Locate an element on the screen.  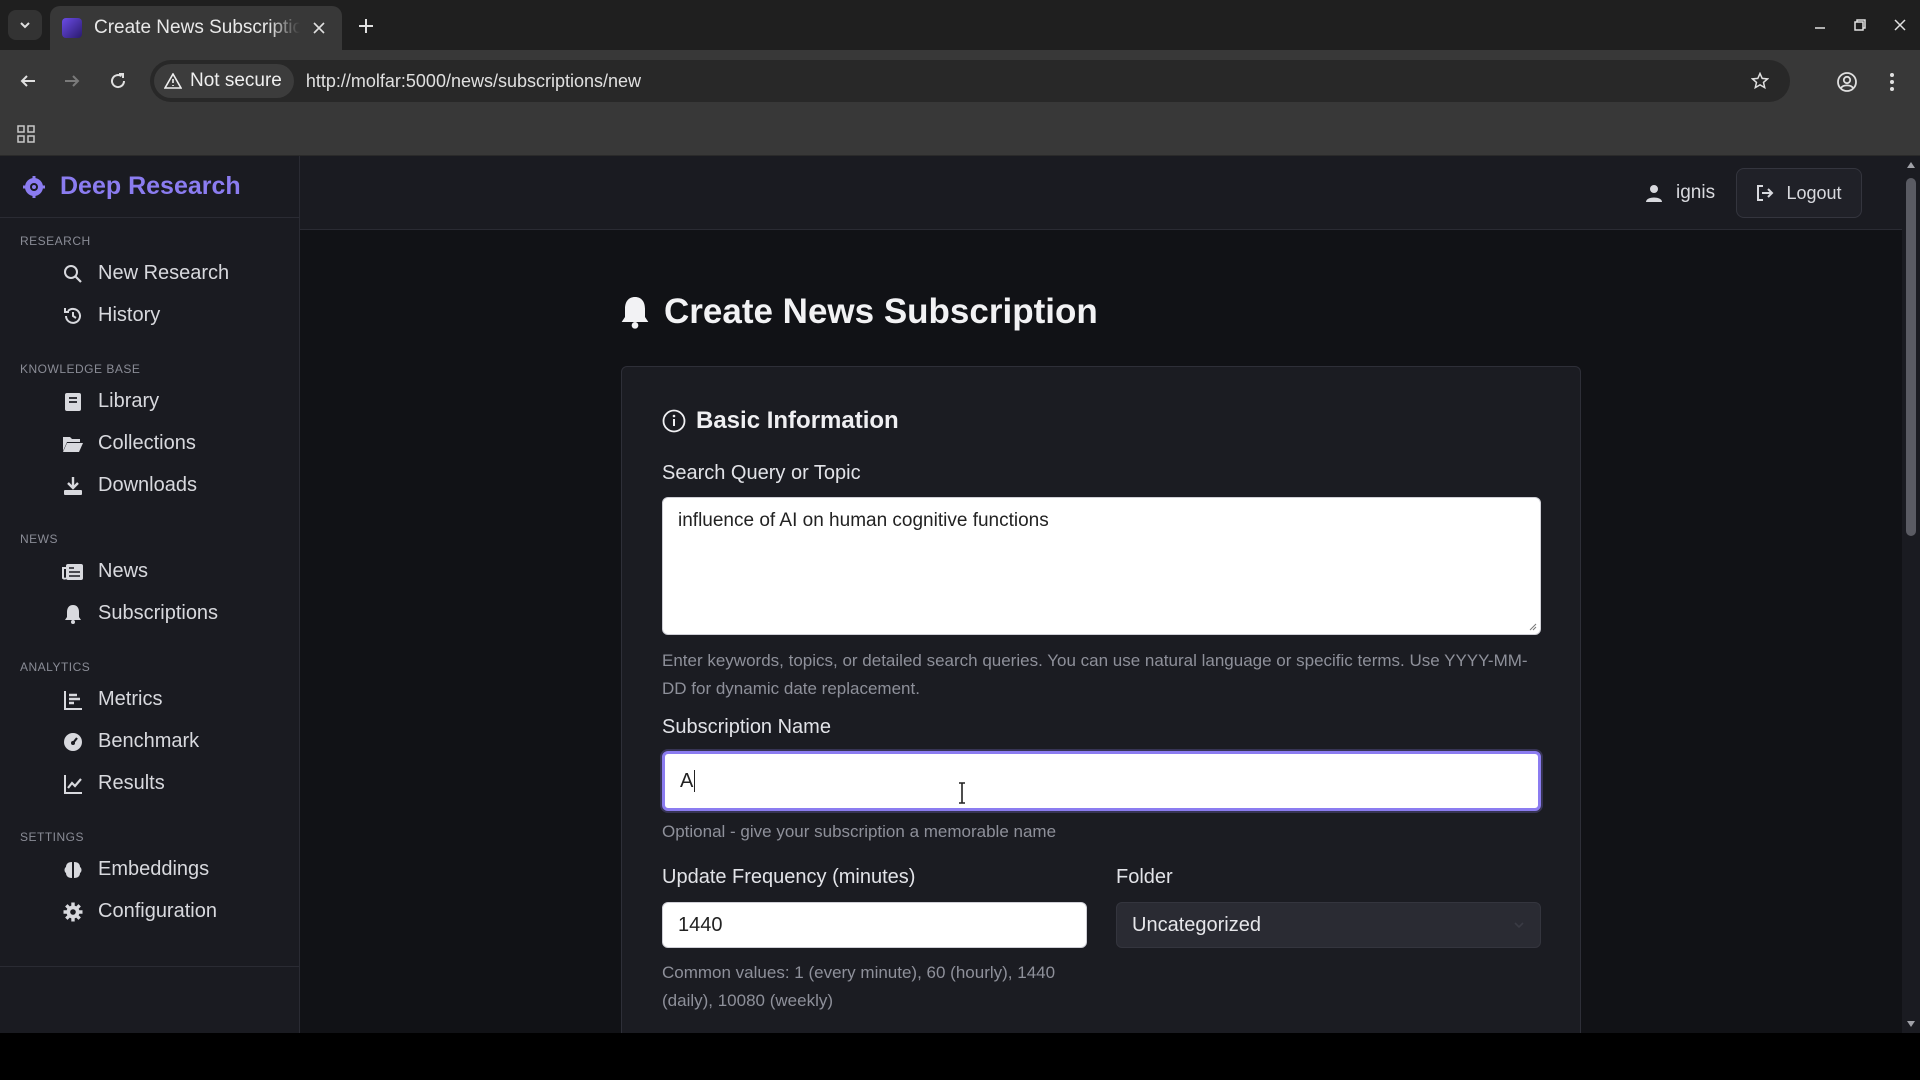
window-controls is located at coordinates (1860, 25).